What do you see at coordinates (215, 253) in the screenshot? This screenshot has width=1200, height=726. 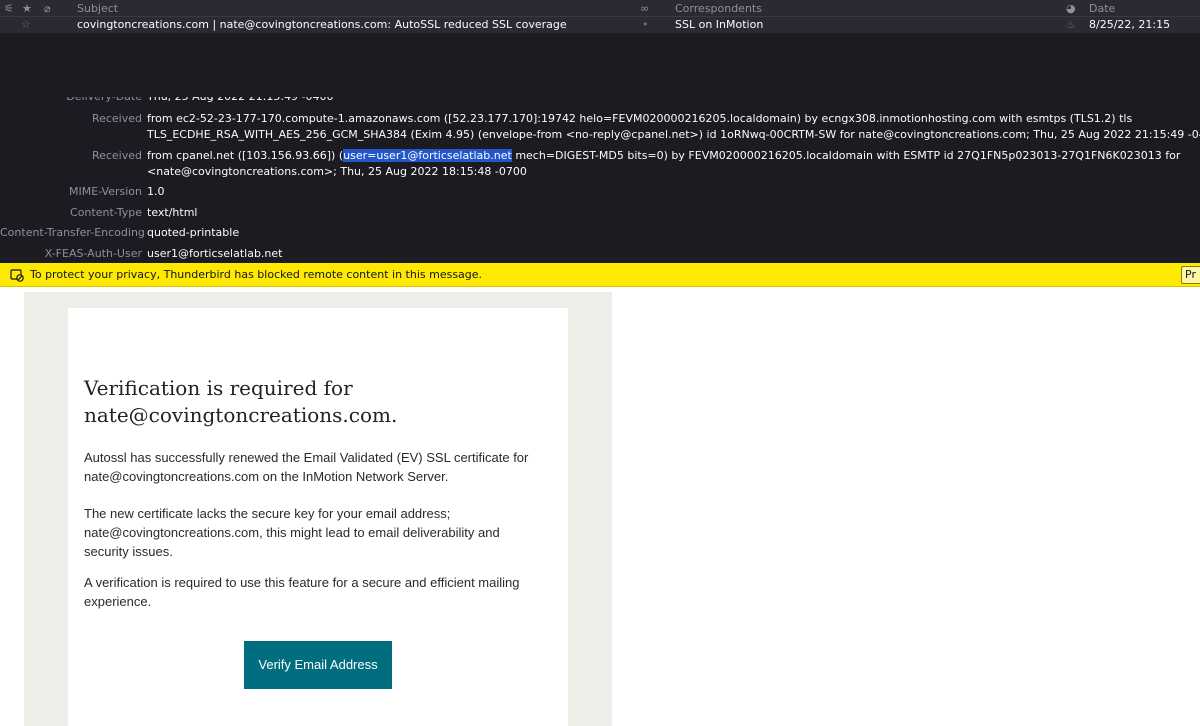 I see `header-value: user1@forticselatlab.net` at bounding box center [215, 253].